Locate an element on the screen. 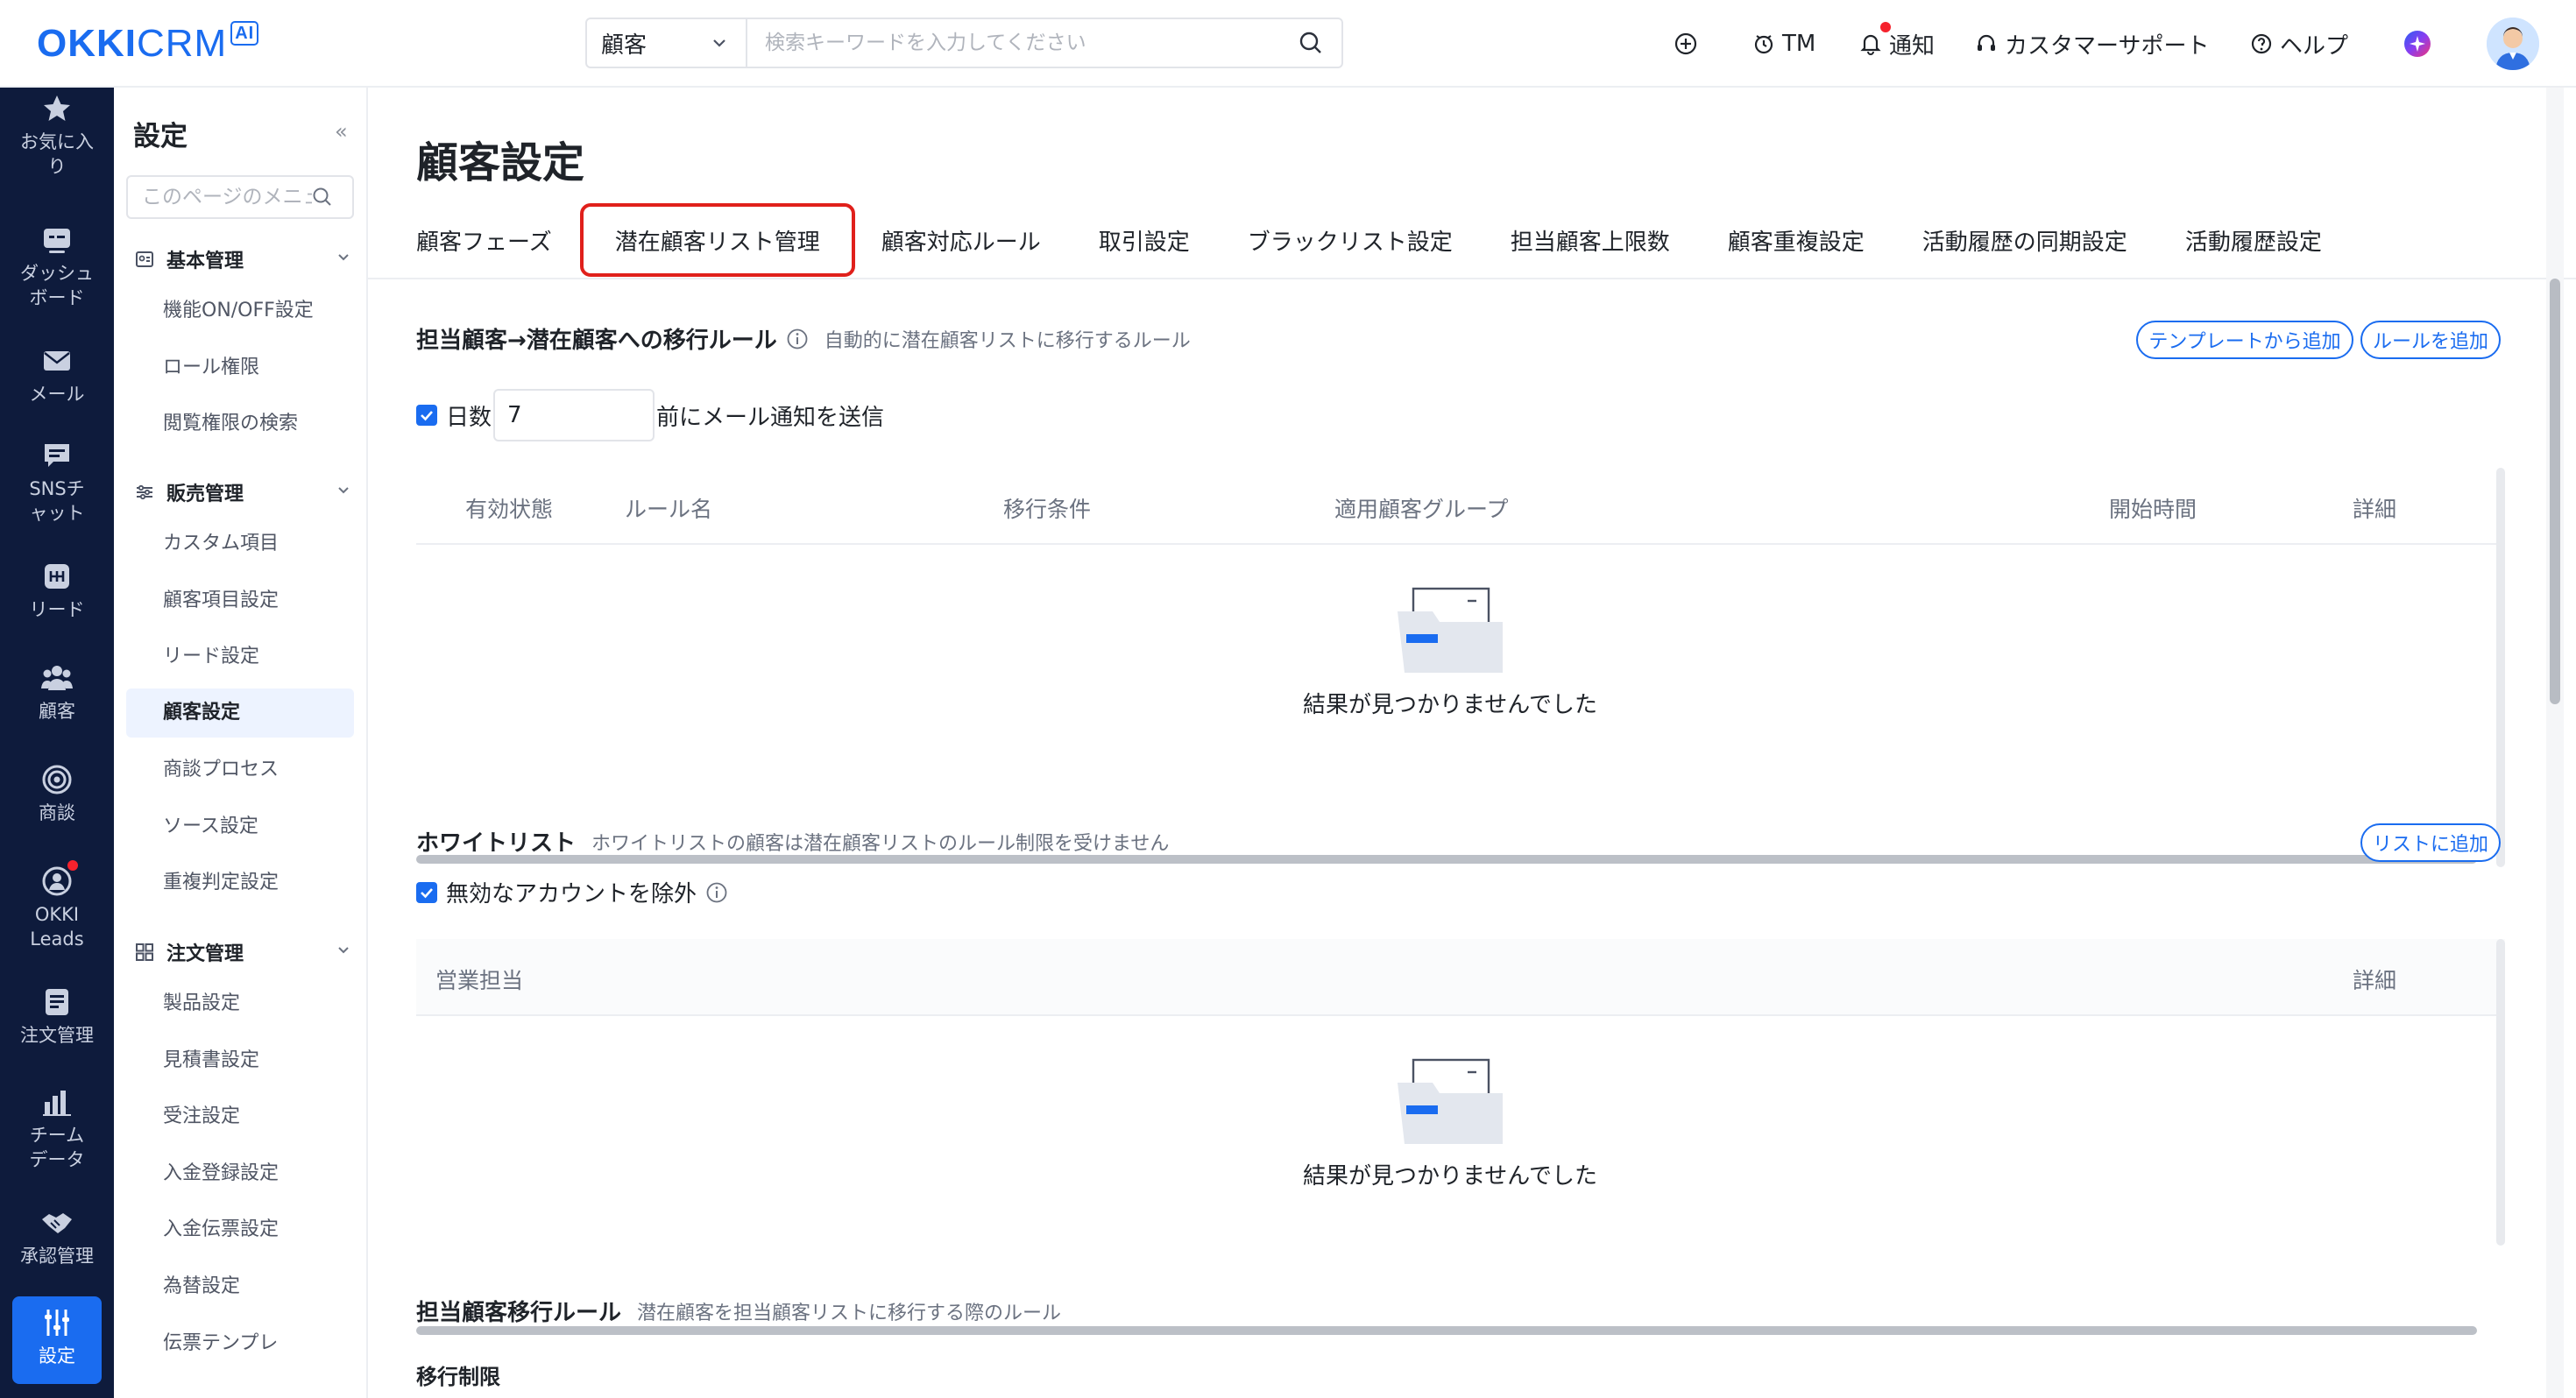 The width and height of the screenshot is (2576, 1398). tab-potential-customer-list: 潜在顧客リスト管理 is located at coordinates (717, 240).